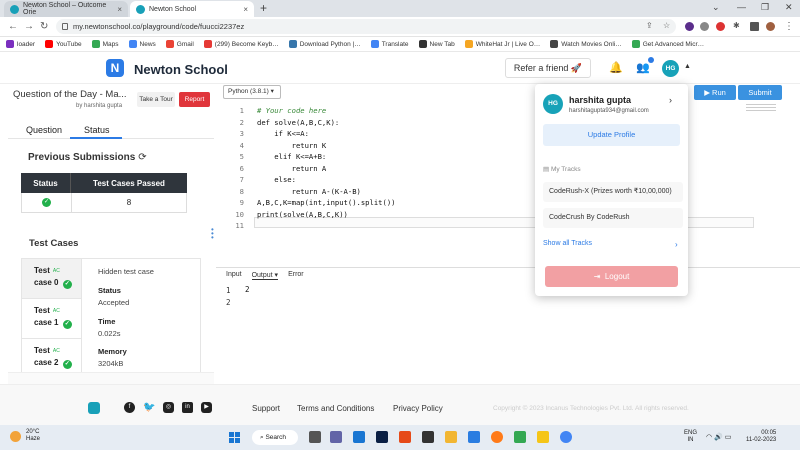 This screenshot has height=450, width=800. What do you see at coordinates (687, 66) in the screenshot?
I see `caret-up-icon: ▲` at bounding box center [687, 66].